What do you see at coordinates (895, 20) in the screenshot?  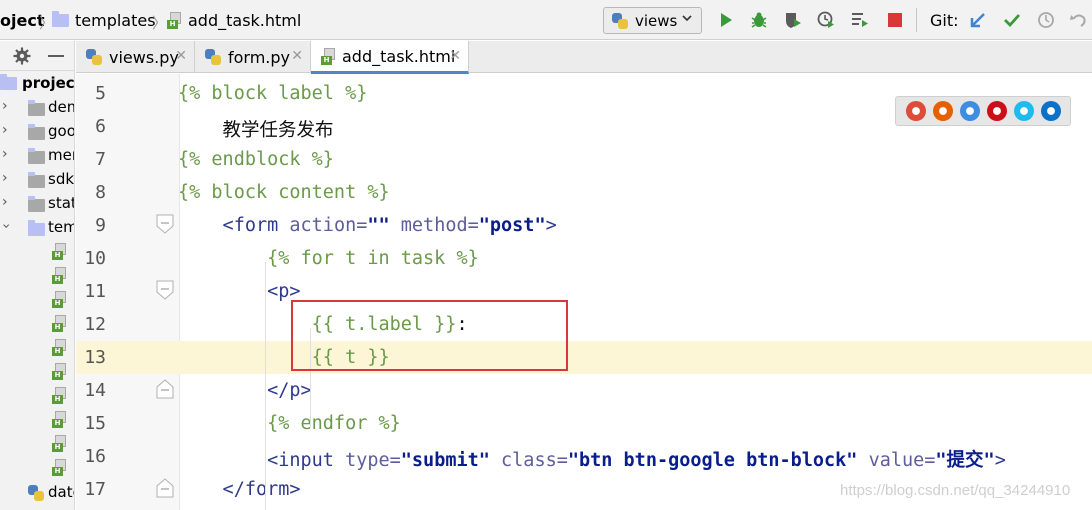 I see `stop-button` at bounding box center [895, 20].